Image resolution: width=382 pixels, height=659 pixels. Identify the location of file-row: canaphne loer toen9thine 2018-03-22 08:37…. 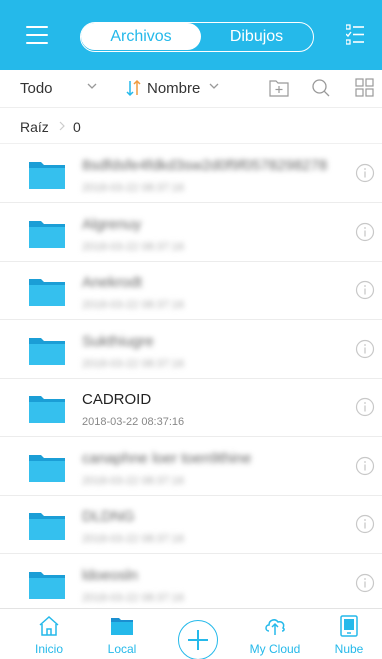
(191, 466).